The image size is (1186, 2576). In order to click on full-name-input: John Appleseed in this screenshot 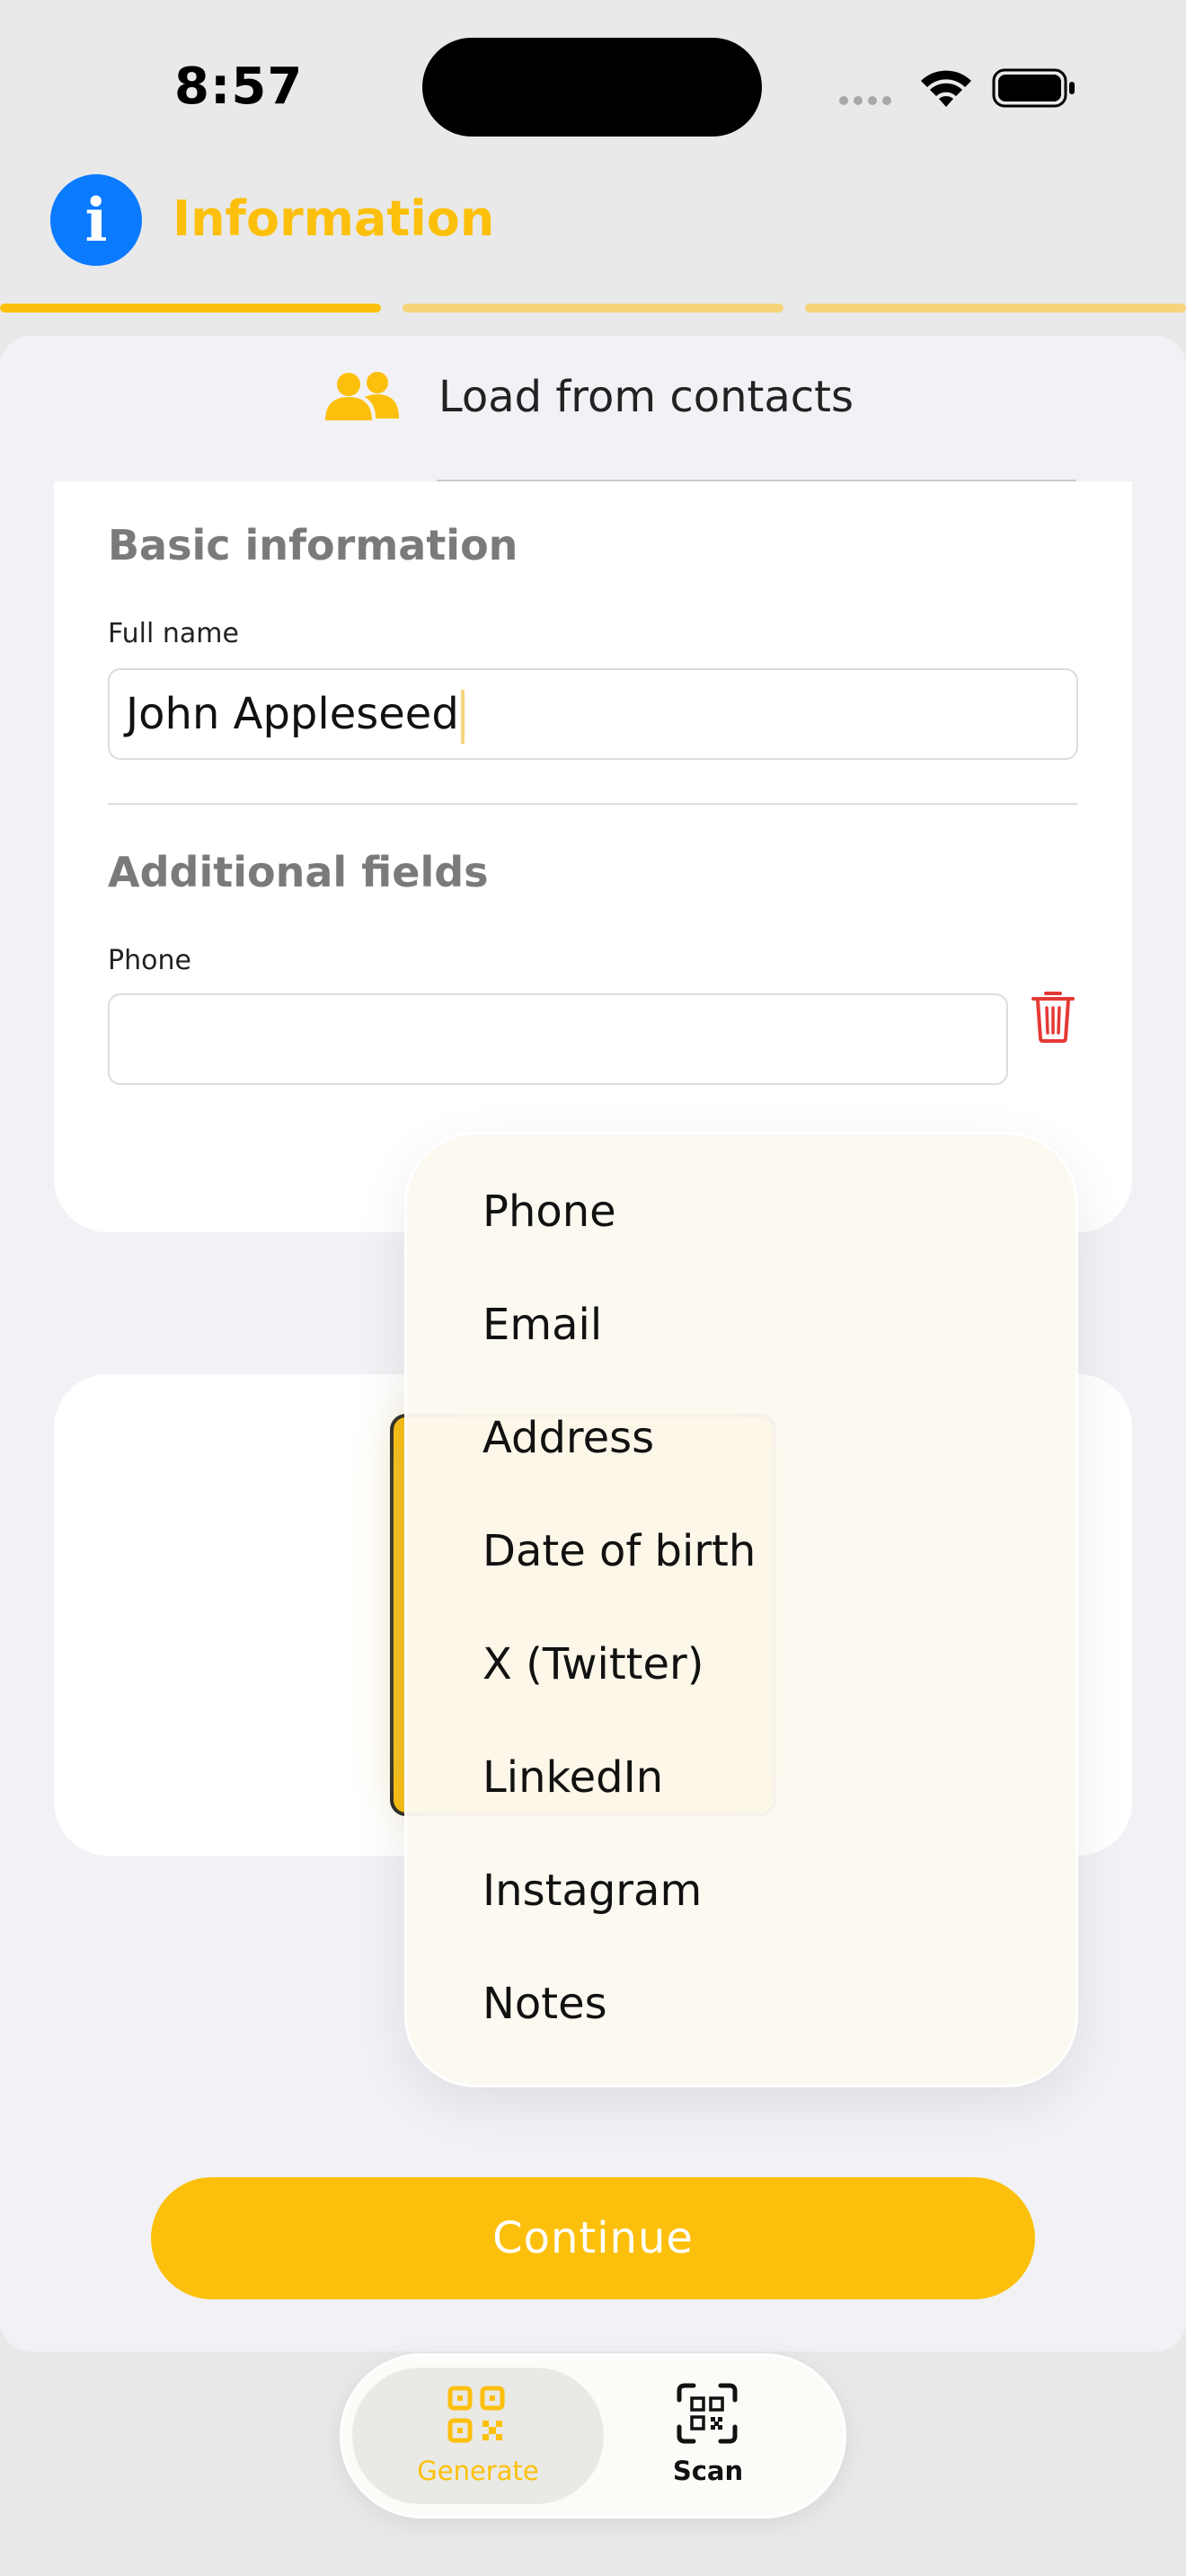, I will do `click(593, 714)`.